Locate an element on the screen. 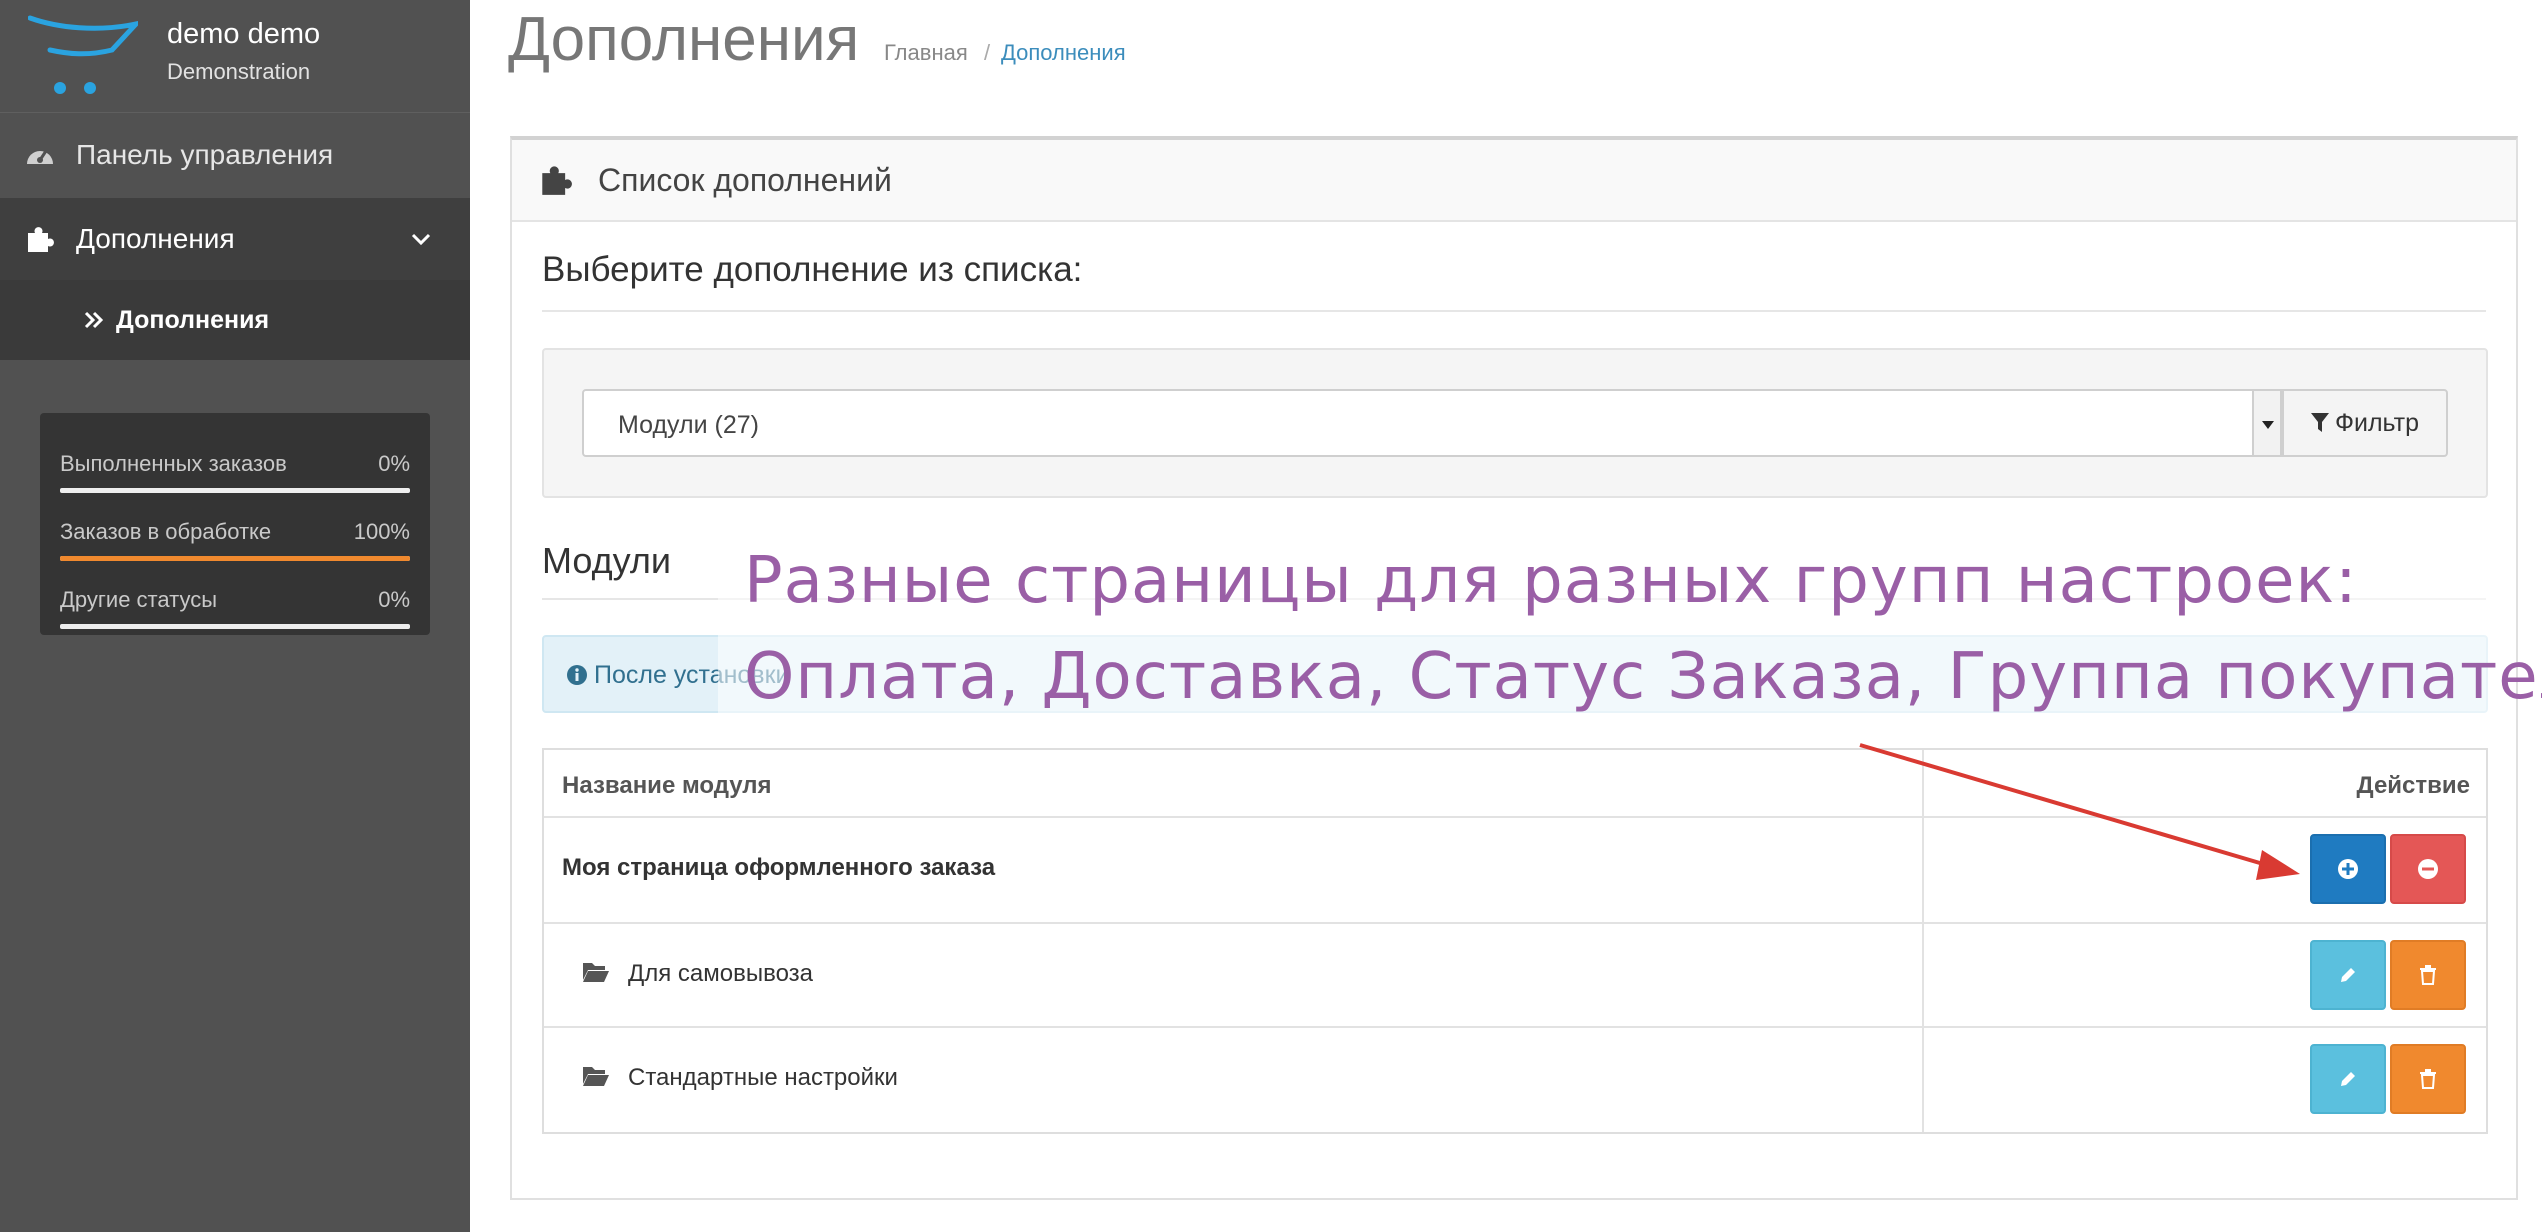  sidebar-item-dashboard: Панель управления is located at coordinates (235, 154).